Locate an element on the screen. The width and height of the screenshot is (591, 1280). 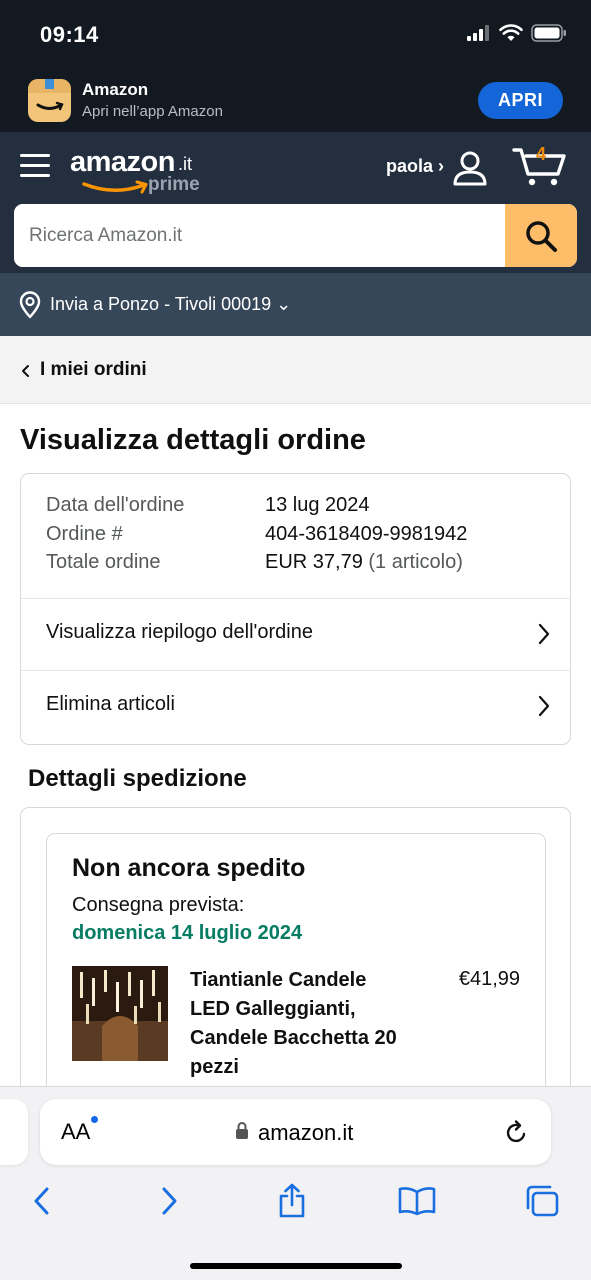
order-date-value: 13 lug 2024 is located at coordinates (317, 505).